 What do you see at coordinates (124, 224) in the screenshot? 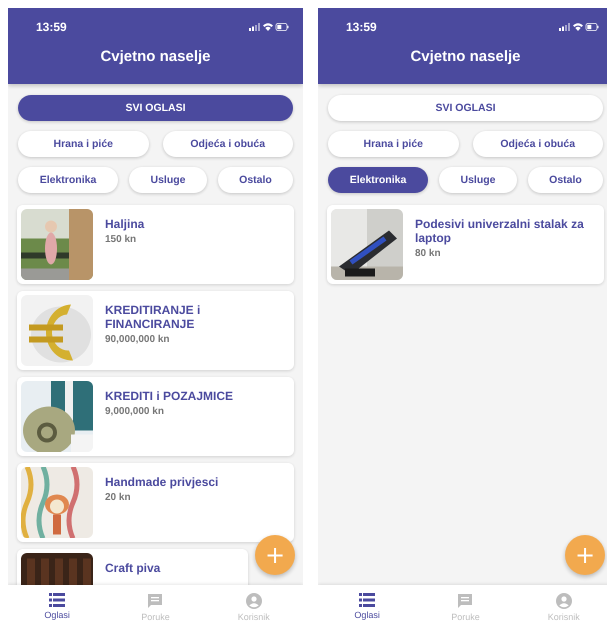
I see `listing-title: Haljina` at bounding box center [124, 224].